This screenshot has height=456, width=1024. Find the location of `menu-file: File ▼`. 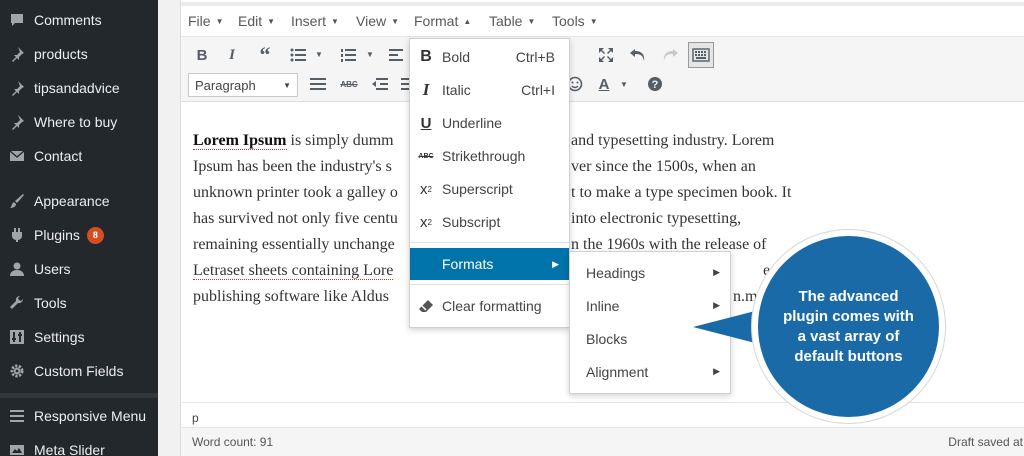

menu-file: File ▼ is located at coordinates (205, 21).